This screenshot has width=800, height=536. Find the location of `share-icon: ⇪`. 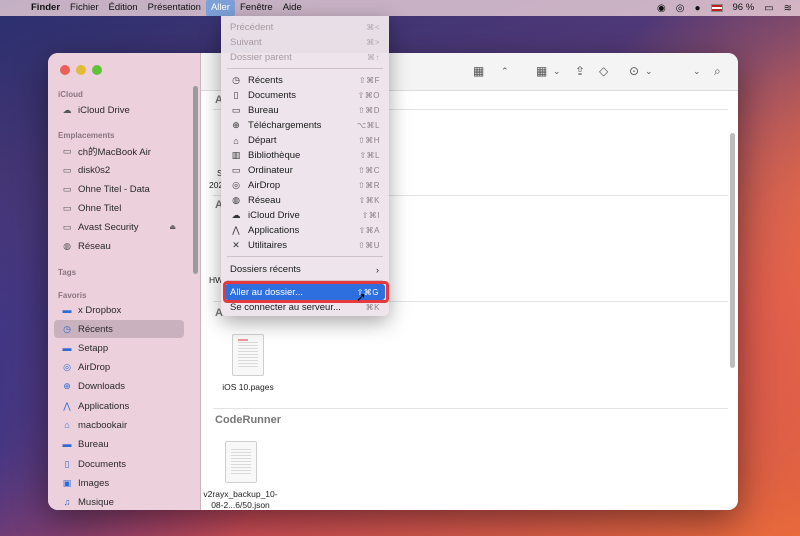

share-icon: ⇪ is located at coordinates (580, 71).